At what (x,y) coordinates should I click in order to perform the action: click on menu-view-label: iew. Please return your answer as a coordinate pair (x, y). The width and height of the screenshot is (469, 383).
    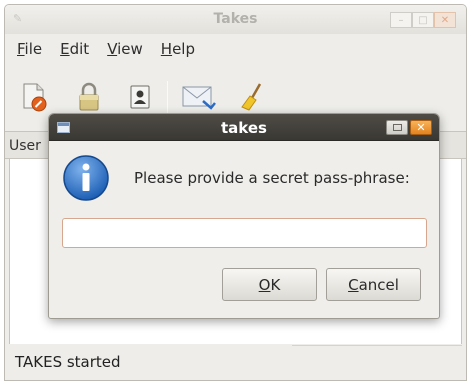
    Looking at the image, I should click on (130, 49).